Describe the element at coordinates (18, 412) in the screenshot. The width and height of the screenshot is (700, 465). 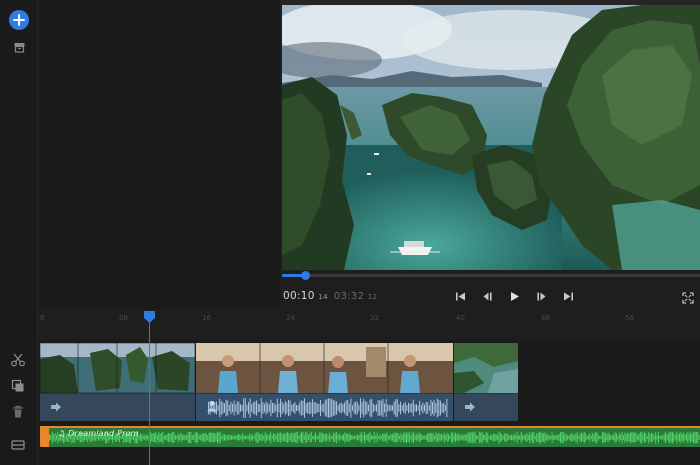
I see `delete-button` at that location.